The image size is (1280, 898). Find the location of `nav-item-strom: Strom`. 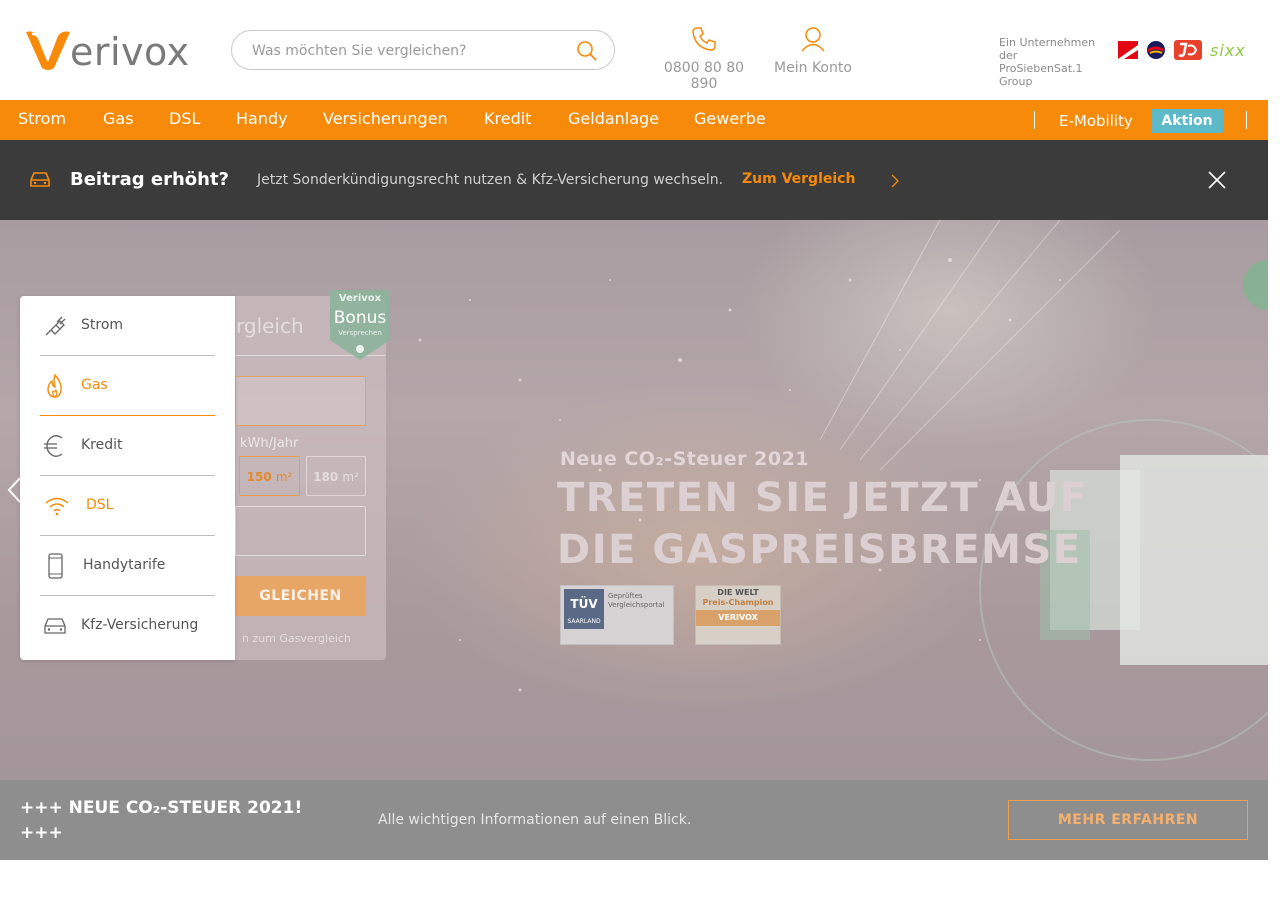

nav-item-strom: Strom is located at coordinates (42, 118).